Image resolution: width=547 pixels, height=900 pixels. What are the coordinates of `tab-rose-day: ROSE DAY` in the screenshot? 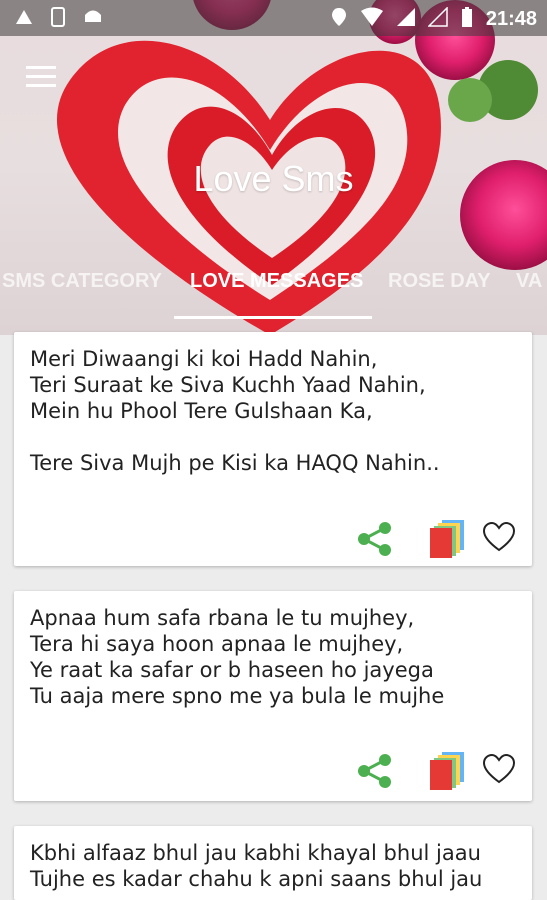 It's located at (439, 281).